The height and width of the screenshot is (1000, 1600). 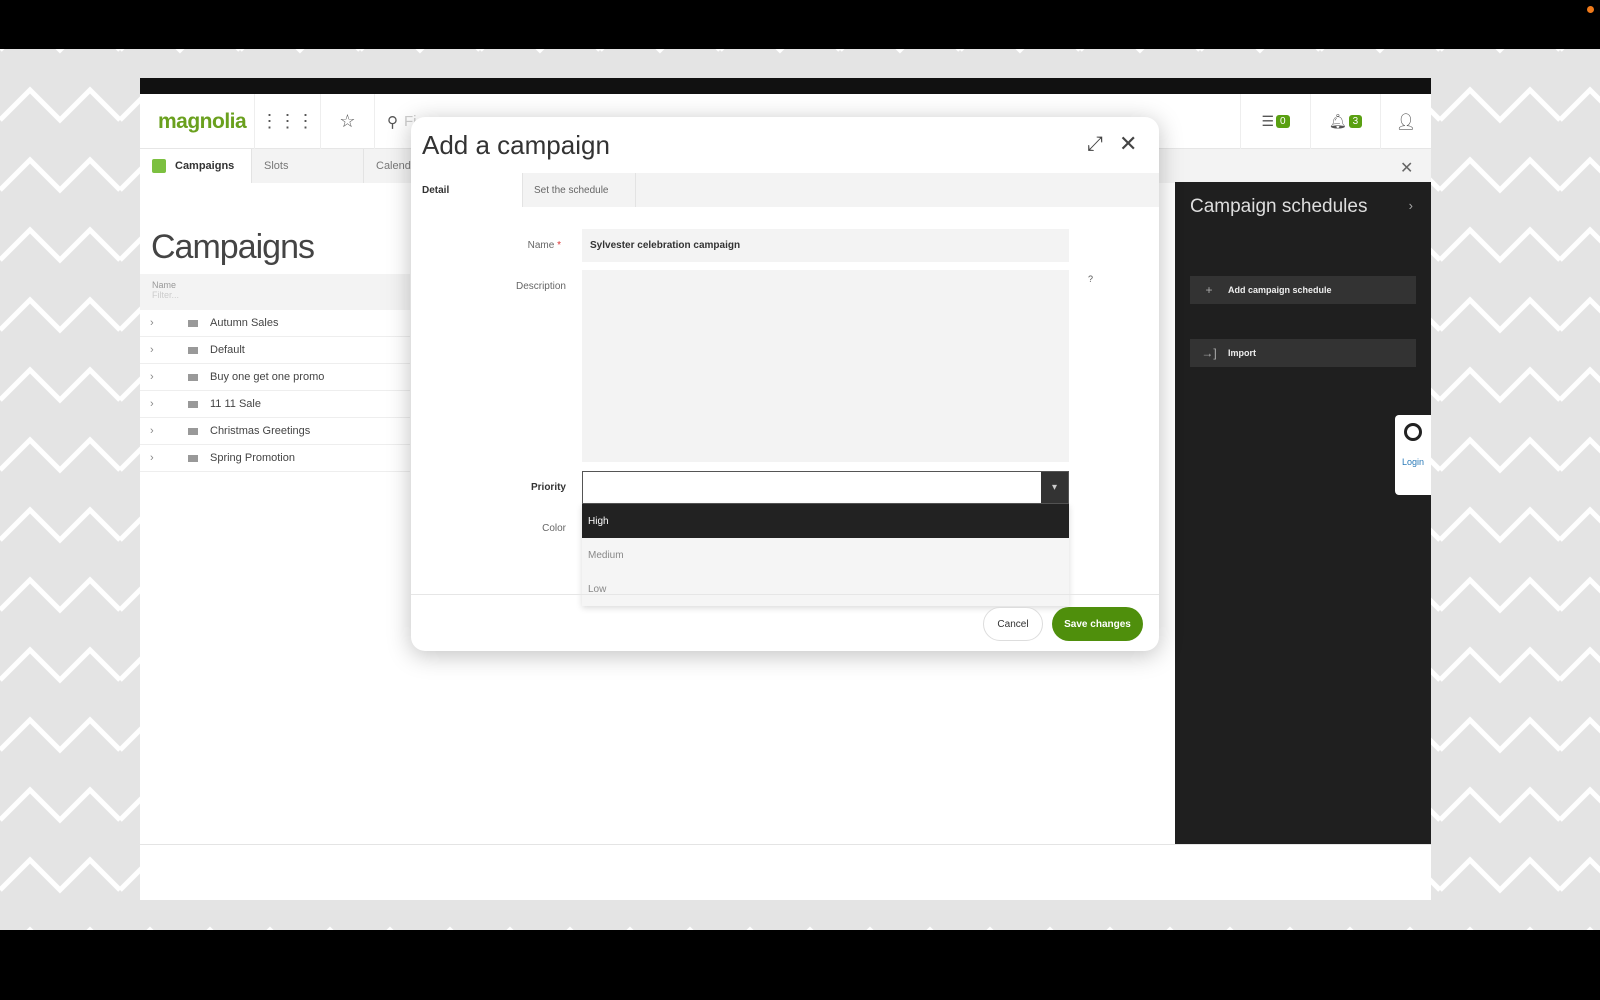 I want to click on list-item: › 11 11 Sale, so click(x=275, y=404).